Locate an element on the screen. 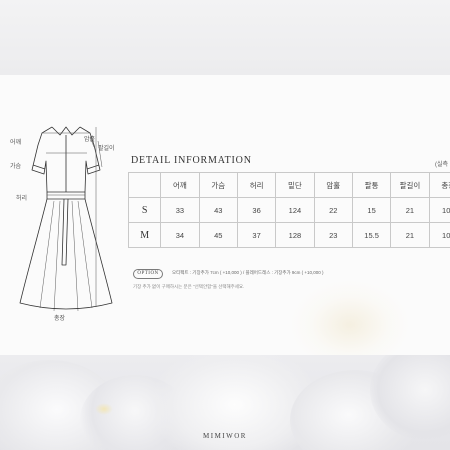 This screenshot has width=450, height=450. table-cell: 15.5 is located at coordinates (371, 235).